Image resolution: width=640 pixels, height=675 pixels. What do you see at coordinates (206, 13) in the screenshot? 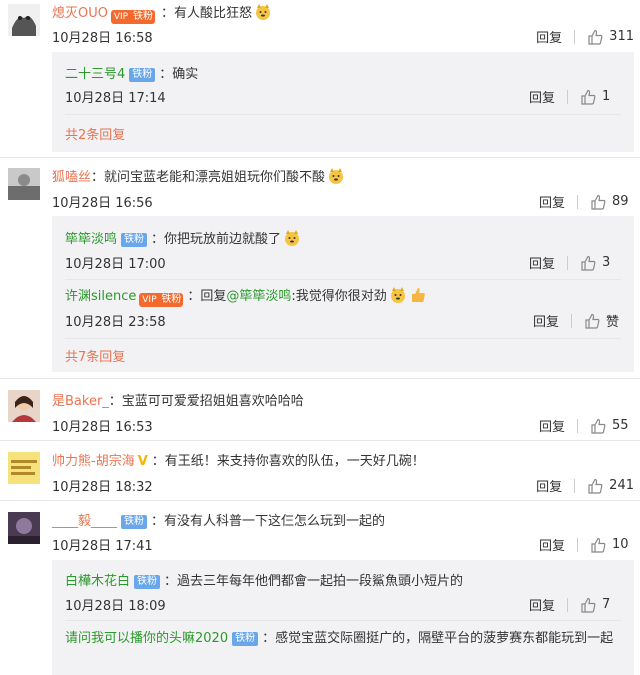
I see `comment-text: ：有人酸比狂怒` at bounding box center [206, 13].